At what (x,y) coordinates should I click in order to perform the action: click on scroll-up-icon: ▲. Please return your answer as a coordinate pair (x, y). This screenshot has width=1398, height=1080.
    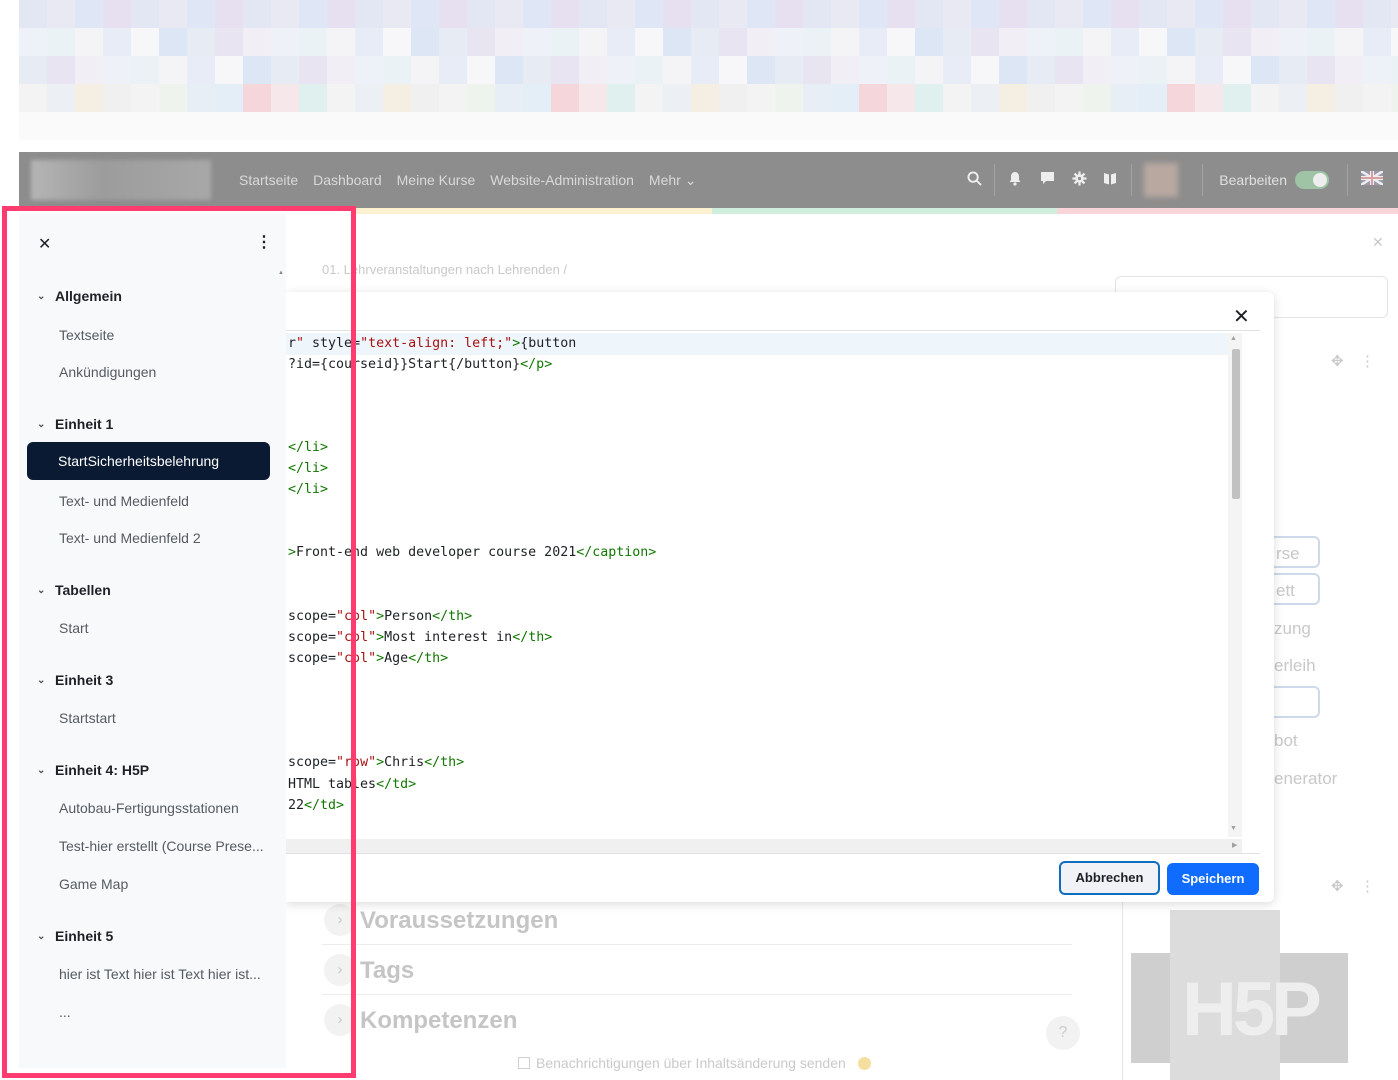
    Looking at the image, I should click on (1233, 338).